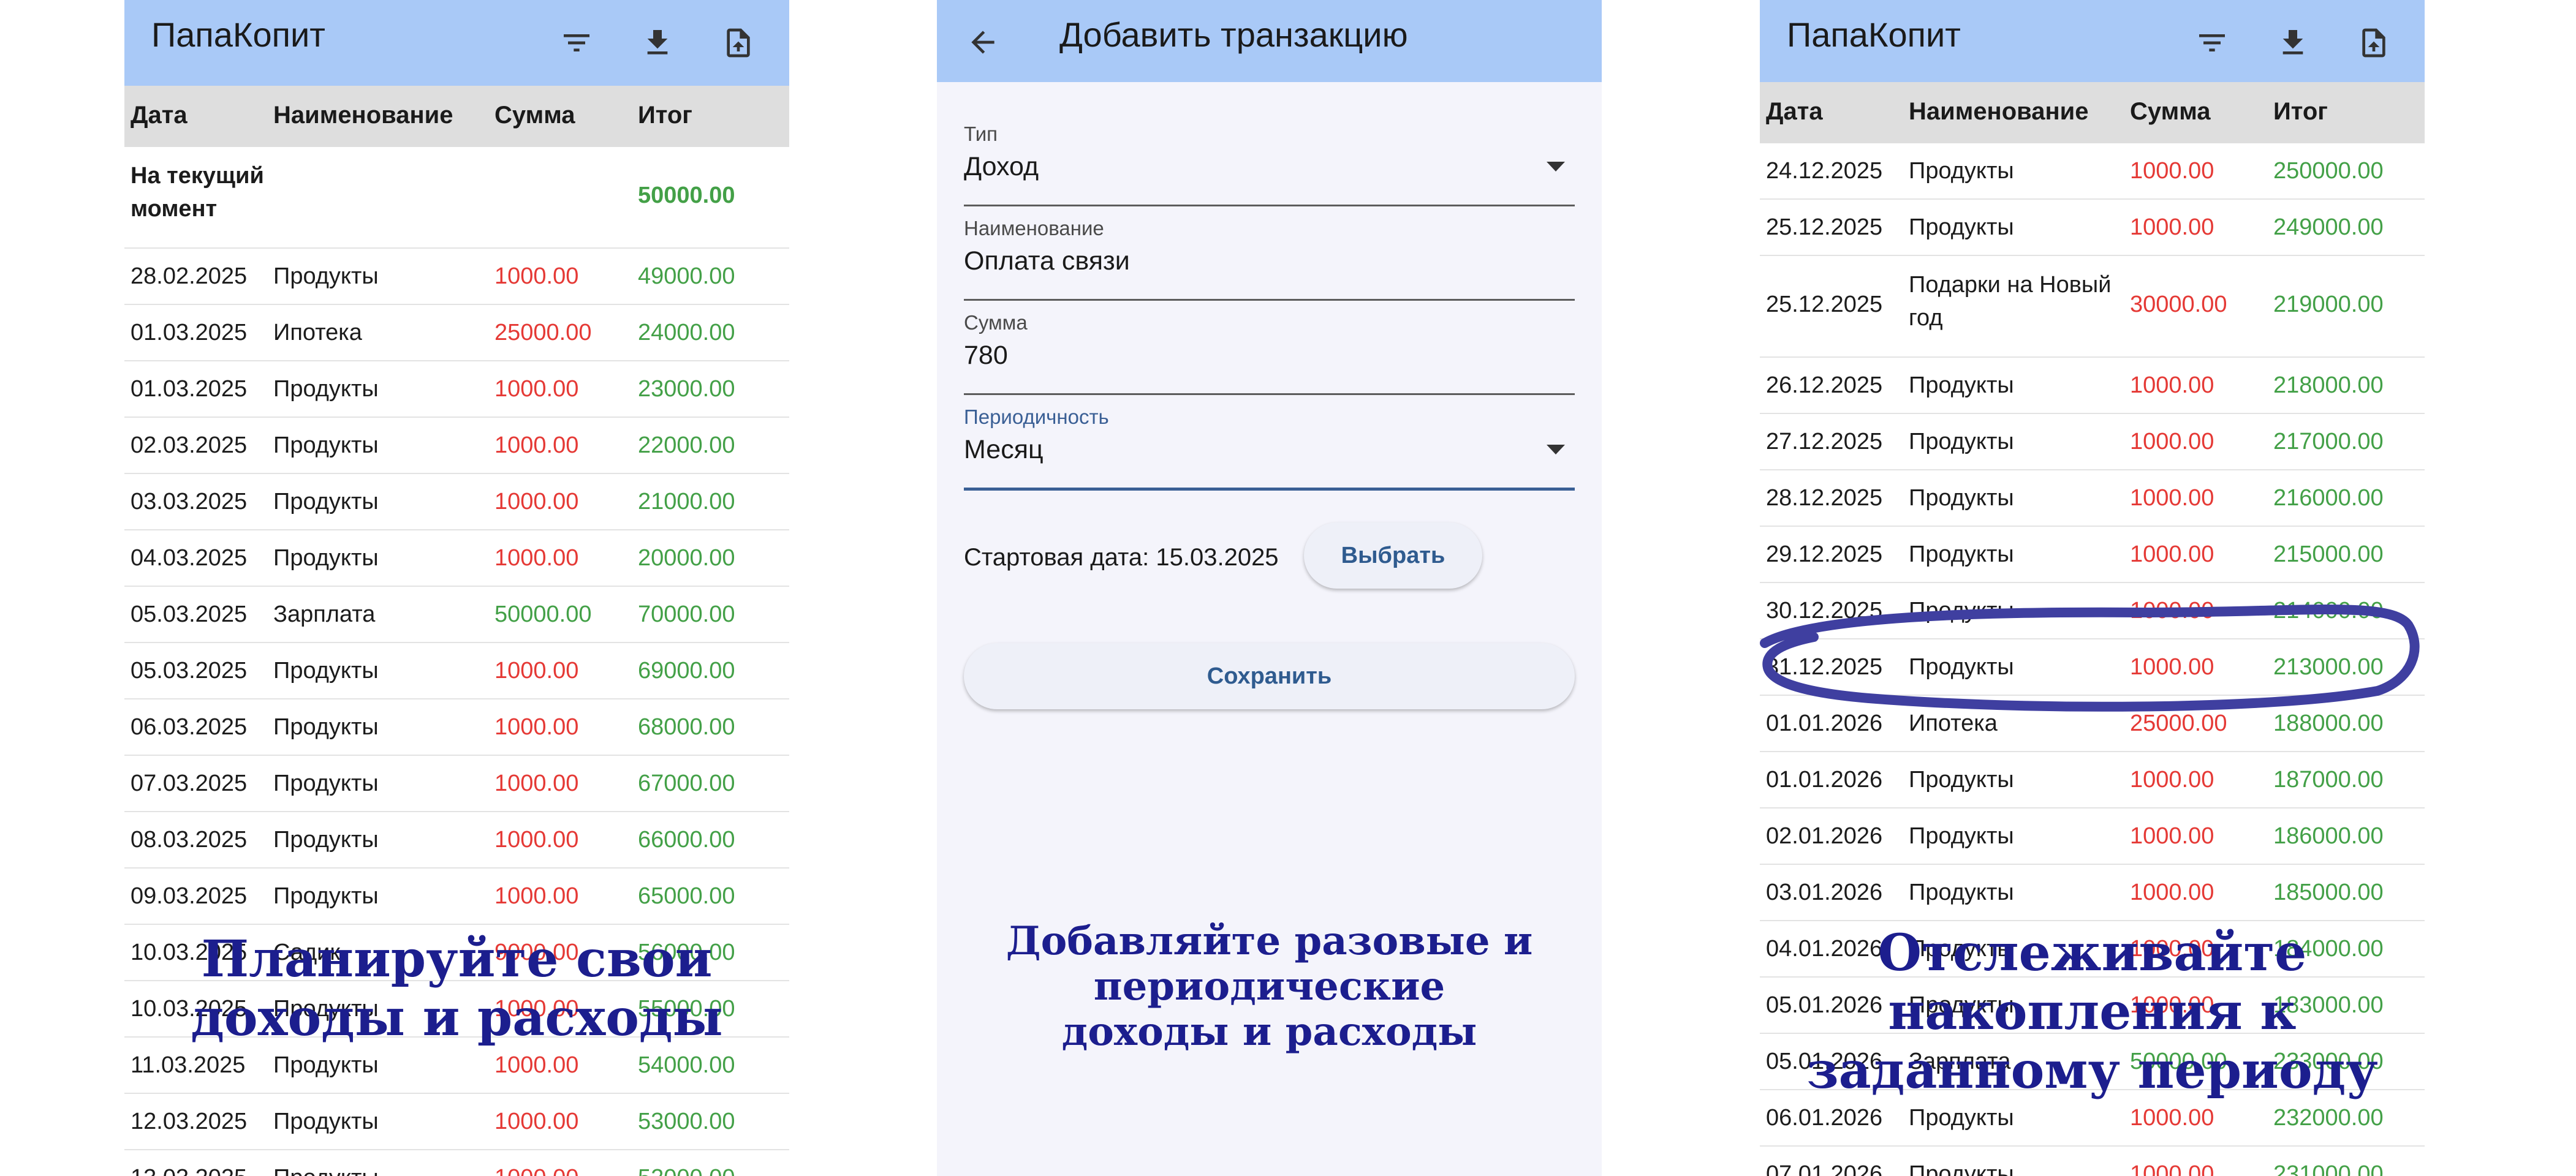  I want to click on cell-total: 65000.00, so click(686, 896).